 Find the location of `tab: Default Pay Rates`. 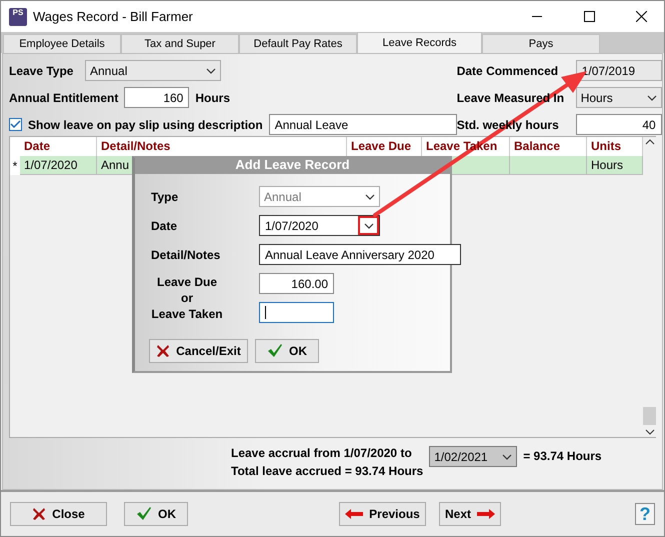

tab: Default Pay Rates is located at coordinates (298, 43).